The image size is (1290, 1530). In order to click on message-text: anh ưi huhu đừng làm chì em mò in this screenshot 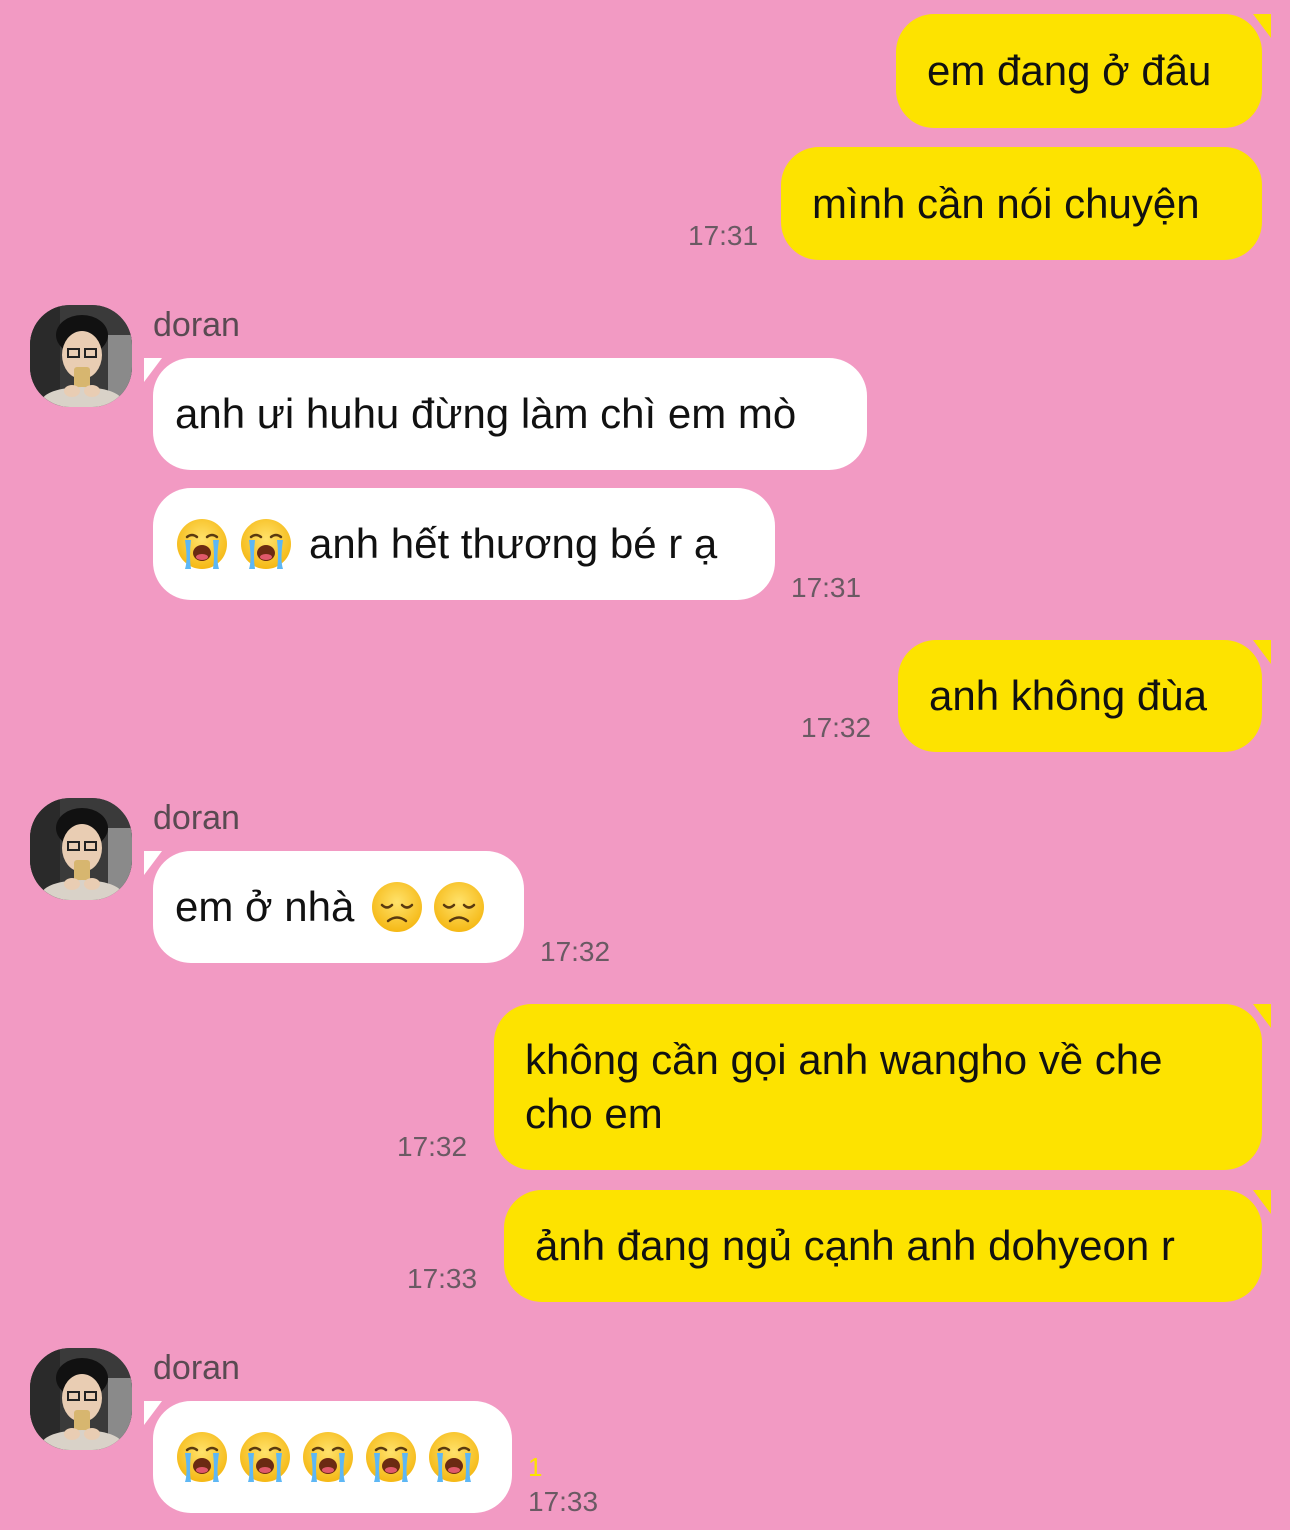, I will do `click(486, 413)`.